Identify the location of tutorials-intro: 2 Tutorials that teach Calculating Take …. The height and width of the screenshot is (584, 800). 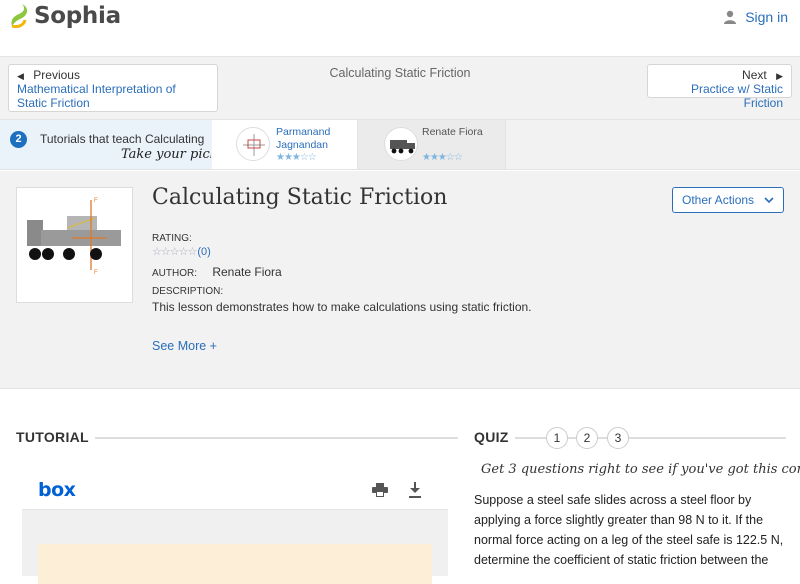
(105, 144).